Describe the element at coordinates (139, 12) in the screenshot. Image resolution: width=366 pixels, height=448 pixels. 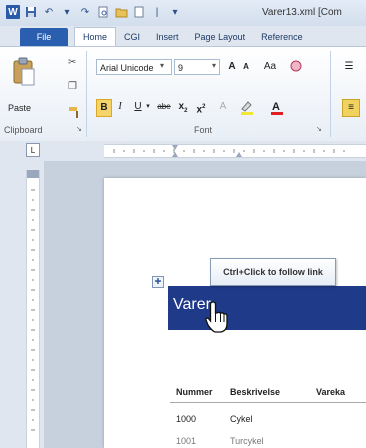
I see `new-icon` at that location.